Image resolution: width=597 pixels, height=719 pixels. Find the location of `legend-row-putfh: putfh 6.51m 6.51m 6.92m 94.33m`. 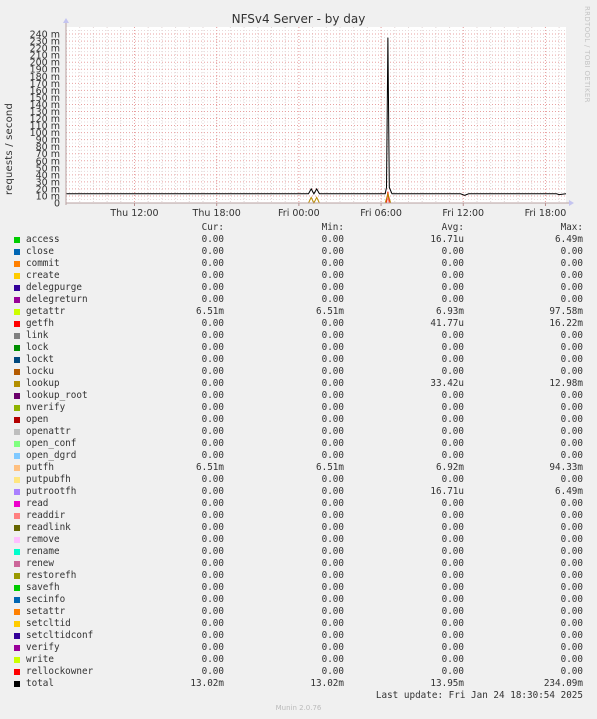

legend-row-putfh: putfh 6.51m 6.51m 6.92m 94.33m is located at coordinates (298, 468).